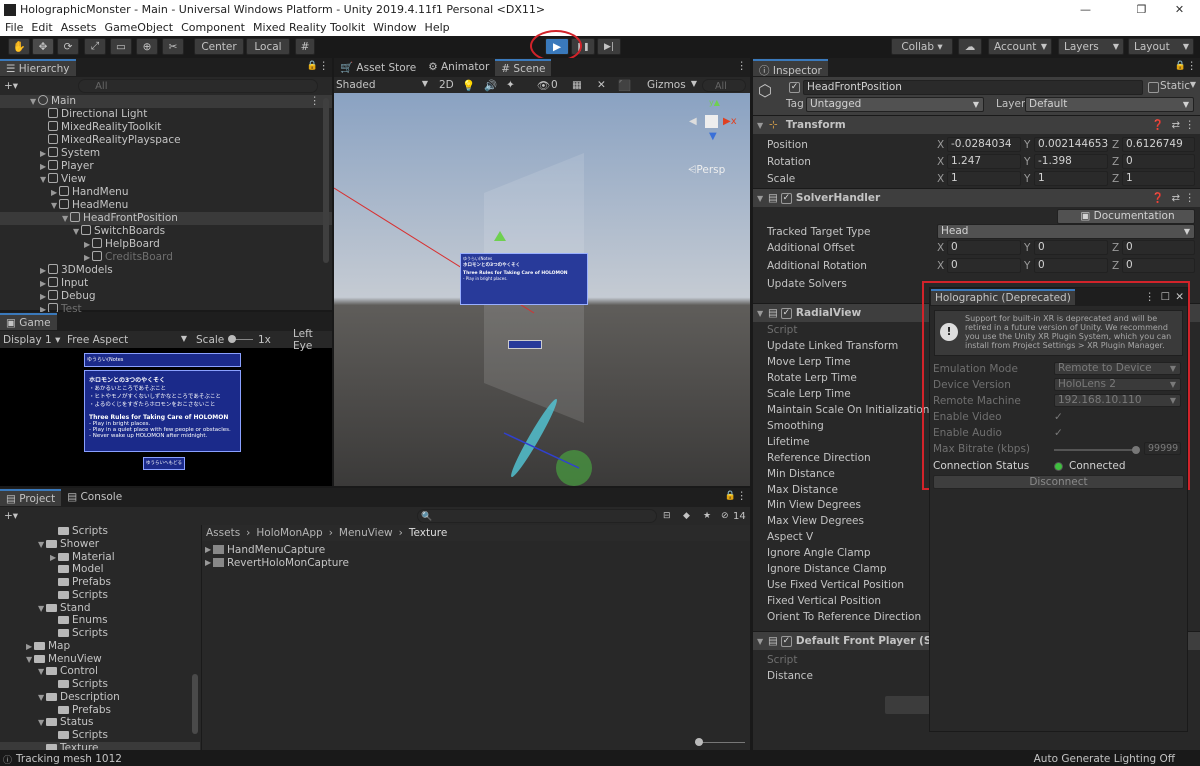 The width and height of the screenshot is (1200, 766). I want to click on menu-file: File, so click(14, 27).